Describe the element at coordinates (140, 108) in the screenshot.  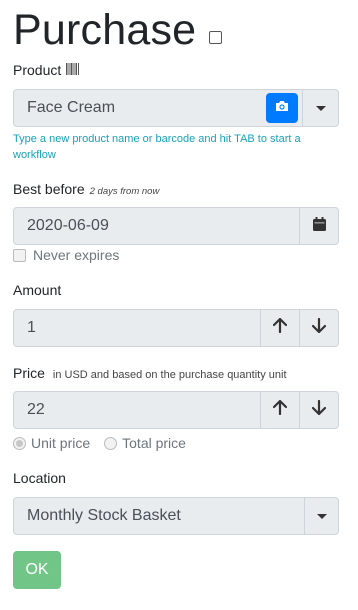
I see `product-input: Face Cream` at that location.